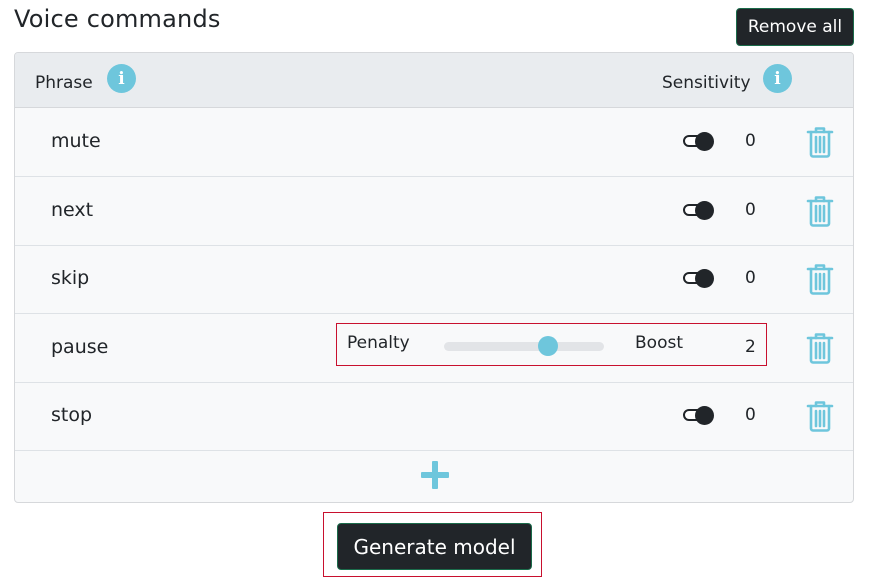 This screenshot has height=585, width=877. Describe the element at coordinates (659, 343) in the screenshot. I see `boost-label: Boost` at that location.